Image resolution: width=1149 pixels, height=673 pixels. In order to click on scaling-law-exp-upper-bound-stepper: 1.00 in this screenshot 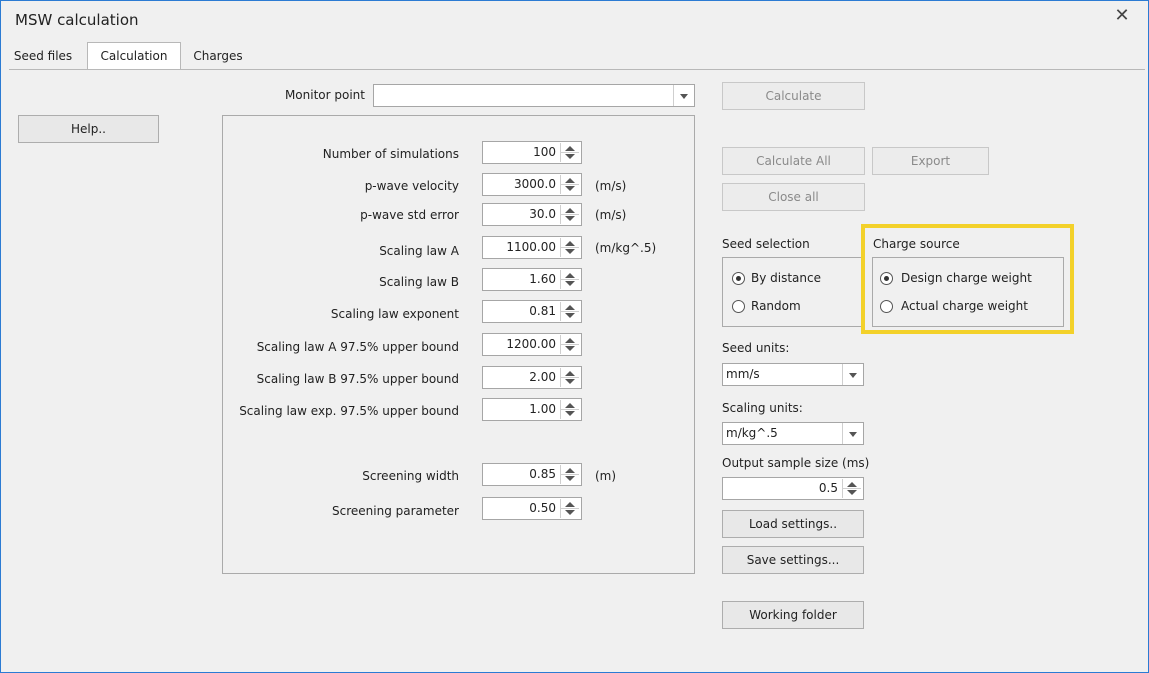, I will do `click(532, 409)`.